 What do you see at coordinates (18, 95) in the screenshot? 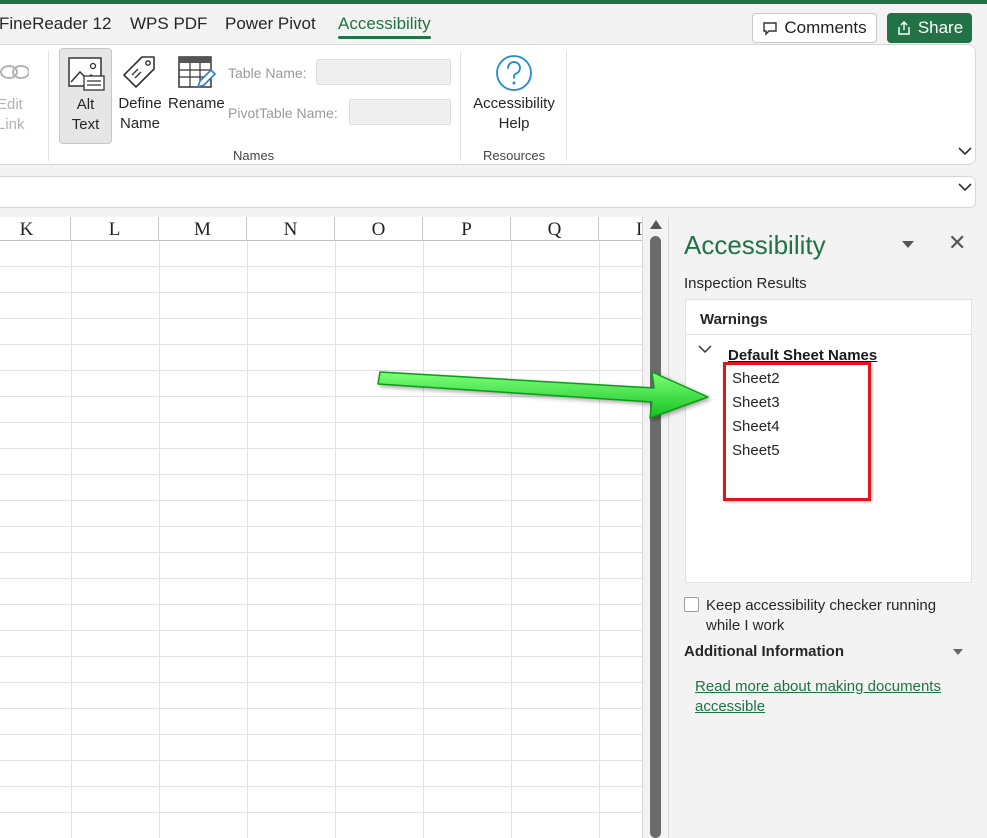
I see `edit-link-button: Edit Link` at bounding box center [18, 95].